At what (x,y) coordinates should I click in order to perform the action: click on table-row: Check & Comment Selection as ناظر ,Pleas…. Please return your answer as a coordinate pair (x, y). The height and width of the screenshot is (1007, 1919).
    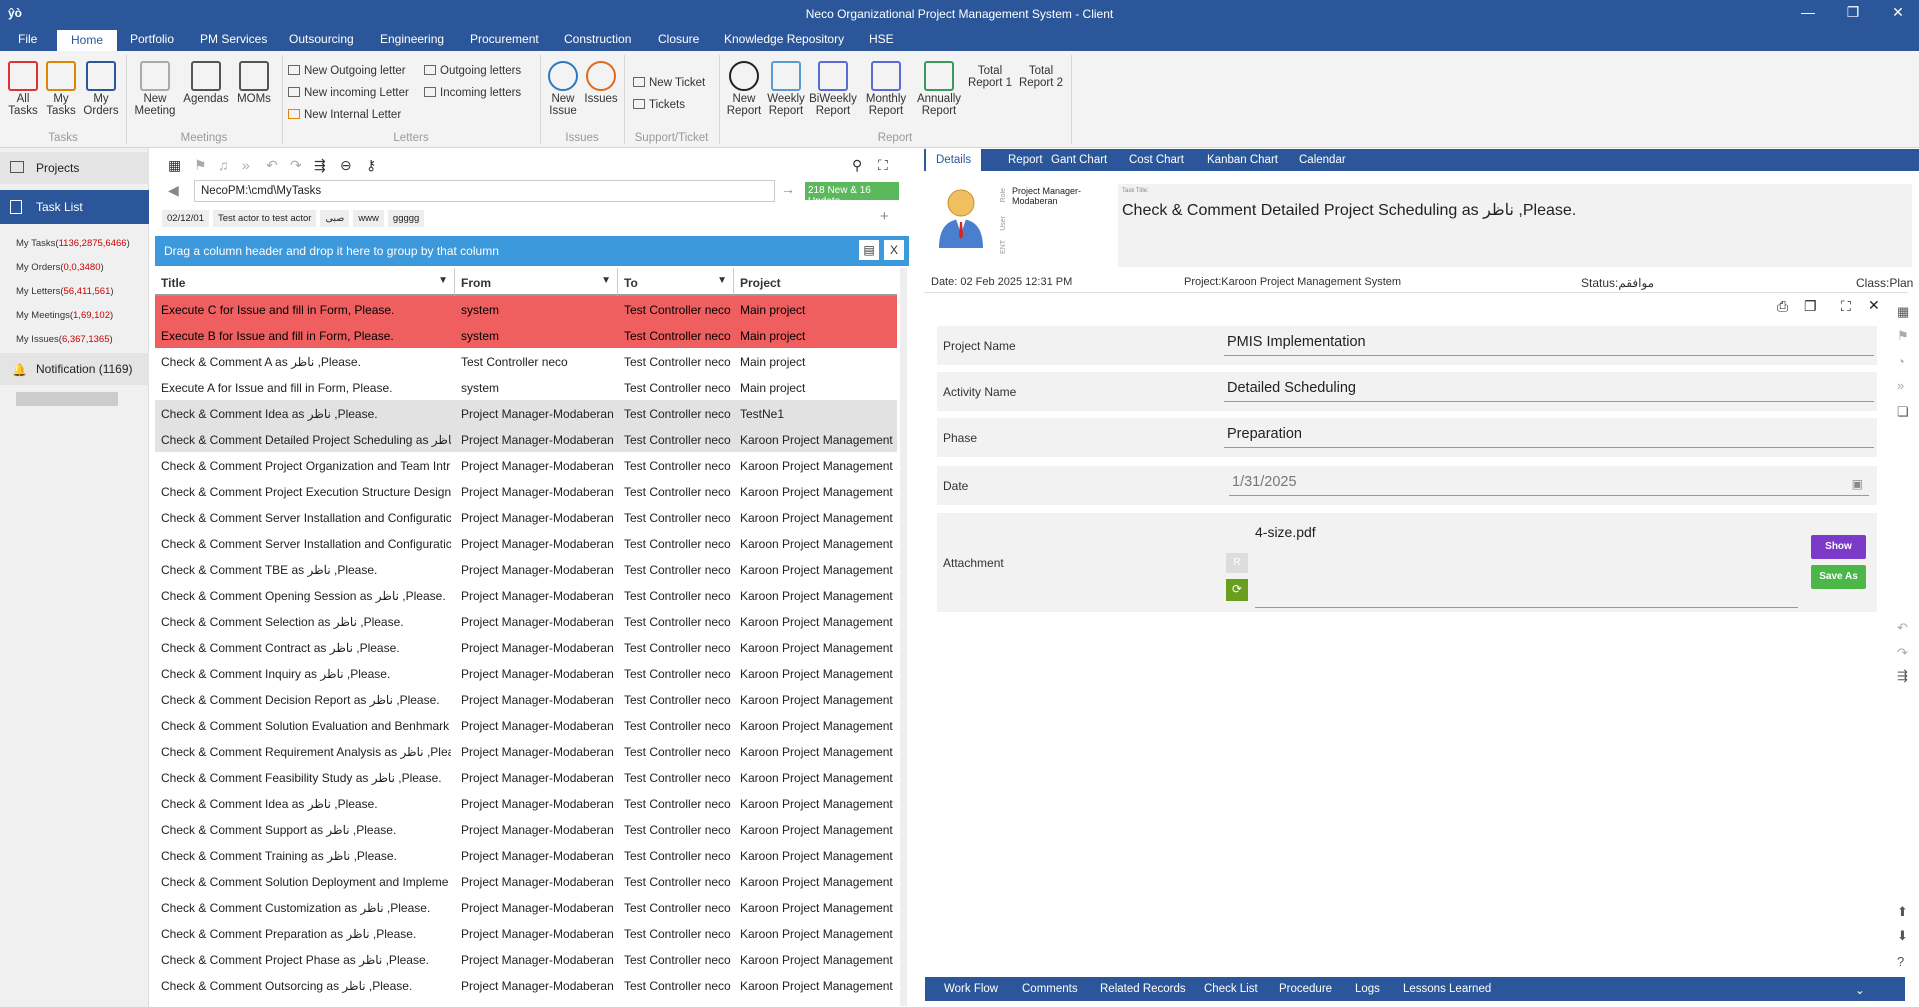
    Looking at the image, I should click on (526, 621).